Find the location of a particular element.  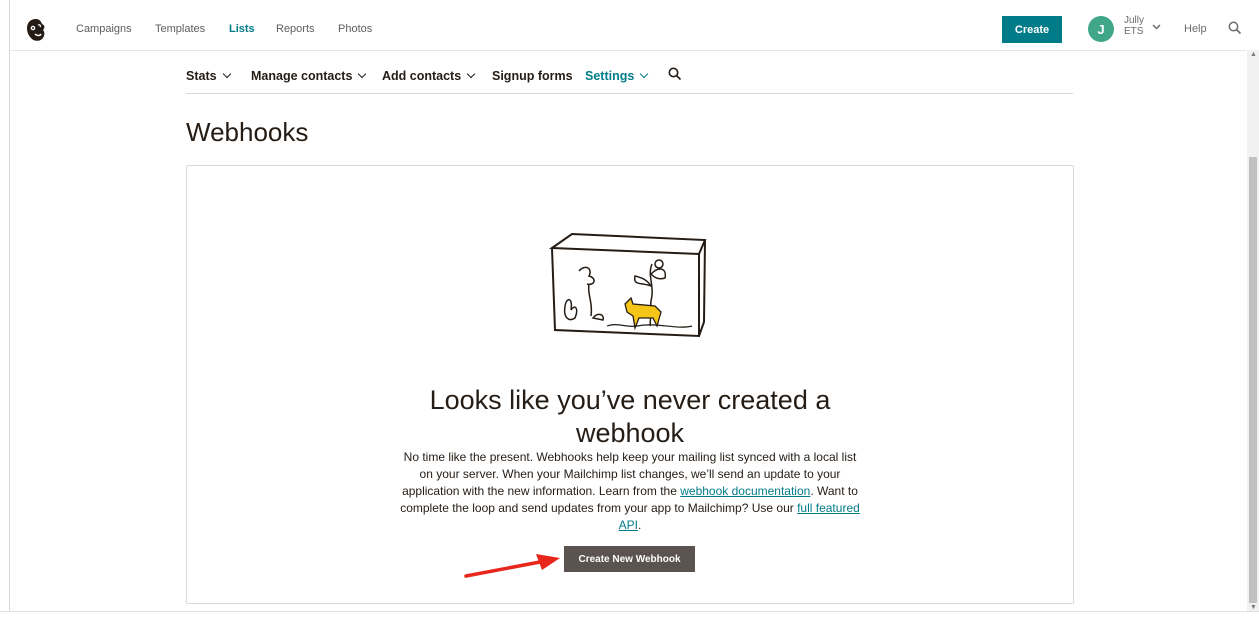

webhook-documentation-link: webhook documentation is located at coordinates (745, 491).